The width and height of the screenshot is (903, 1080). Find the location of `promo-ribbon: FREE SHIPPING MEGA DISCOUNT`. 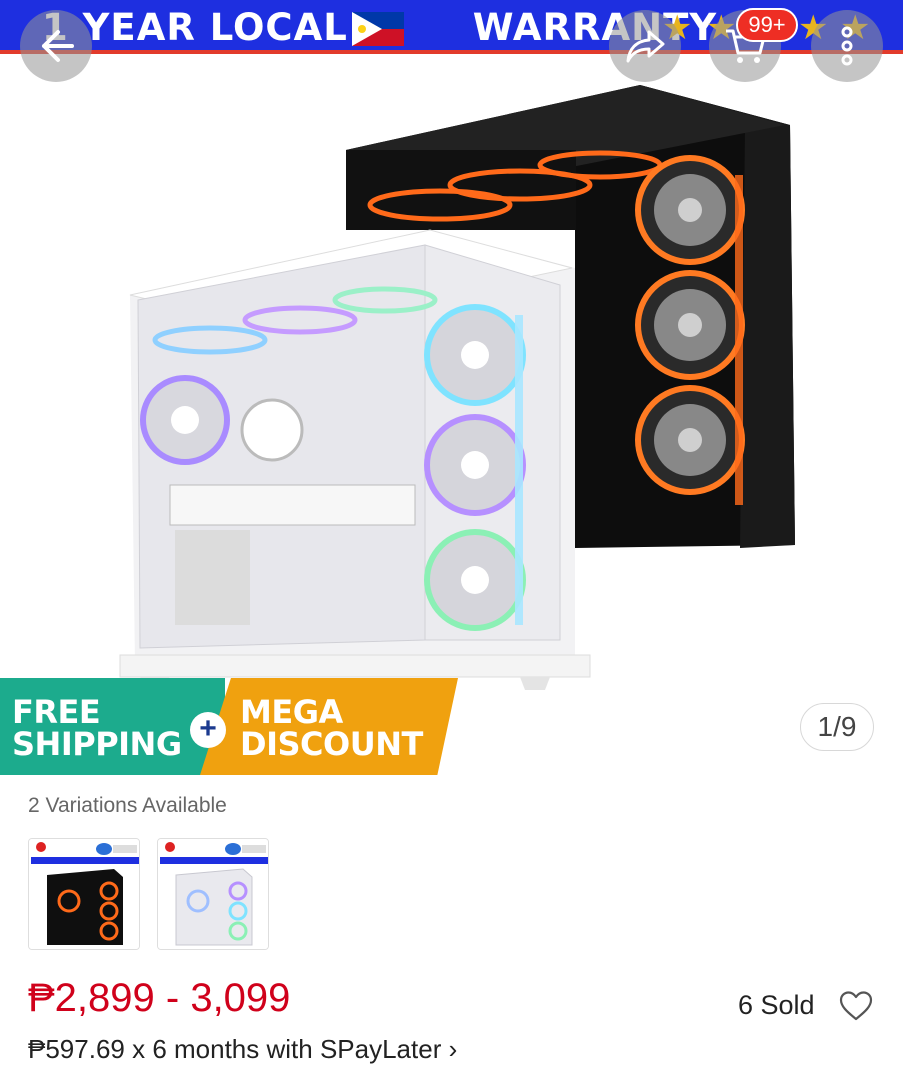

promo-ribbon: FREE SHIPPING MEGA DISCOUNT is located at coordinates (230, 726).